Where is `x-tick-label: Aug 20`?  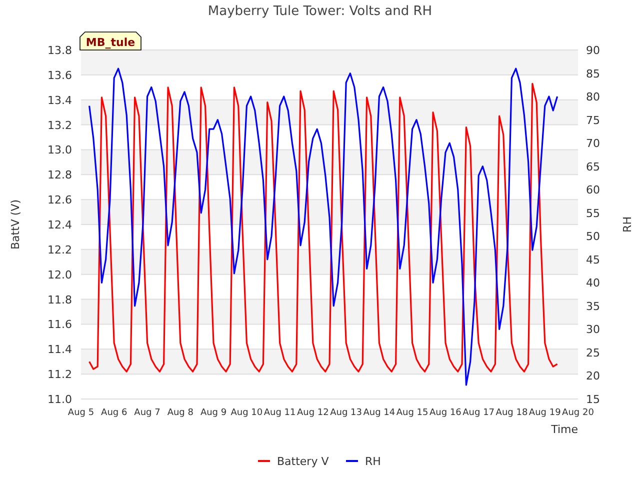 x-tick-label: Aug 20 is located at coordinates (578, 413).